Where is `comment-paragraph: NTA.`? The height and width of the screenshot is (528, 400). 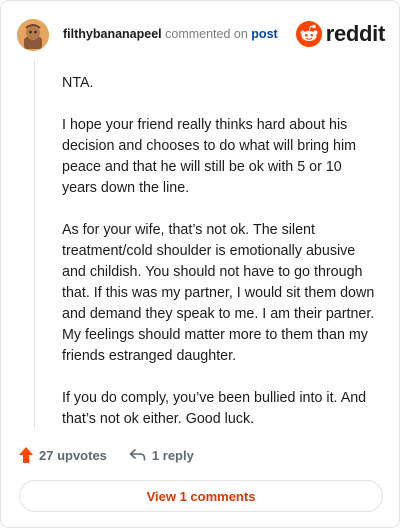 comment-paragraph: NTA. is located at coordinates (78, 83).